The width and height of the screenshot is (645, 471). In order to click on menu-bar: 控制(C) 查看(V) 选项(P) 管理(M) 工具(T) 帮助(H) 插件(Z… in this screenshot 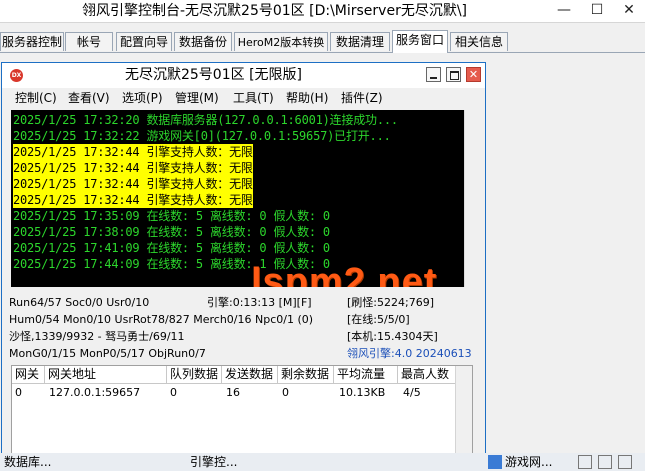, I will do `click(243, 98)`.